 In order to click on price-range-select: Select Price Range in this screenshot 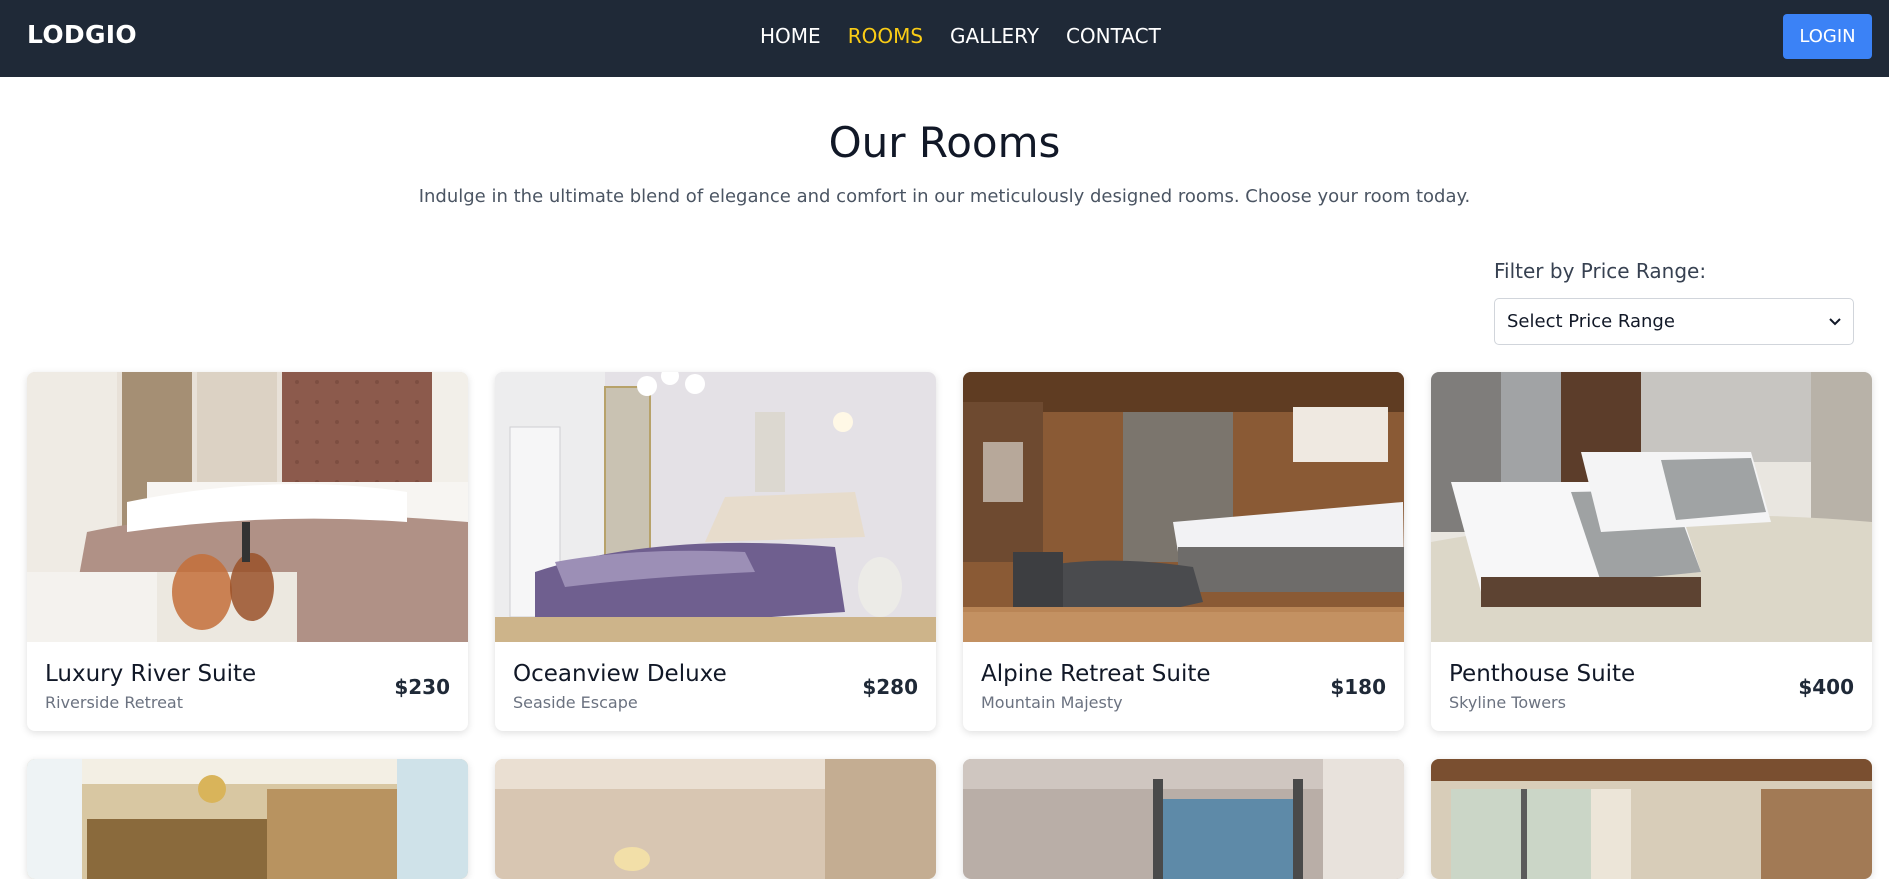, I will do `click(1674, 321)`.